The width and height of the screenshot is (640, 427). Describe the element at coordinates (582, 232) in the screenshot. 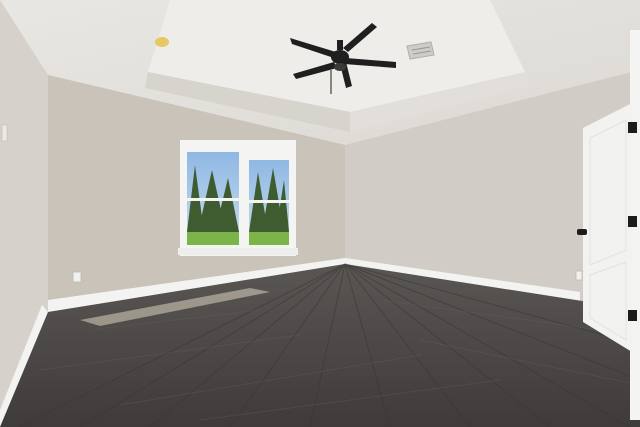

I see `door-knob-icon` at that location.